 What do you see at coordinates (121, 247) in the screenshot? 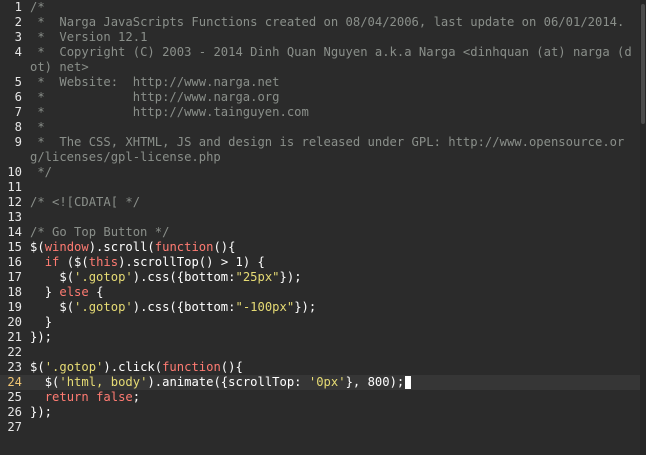
I see `code-token: ).scroll(` at bounding box center [121, 247].